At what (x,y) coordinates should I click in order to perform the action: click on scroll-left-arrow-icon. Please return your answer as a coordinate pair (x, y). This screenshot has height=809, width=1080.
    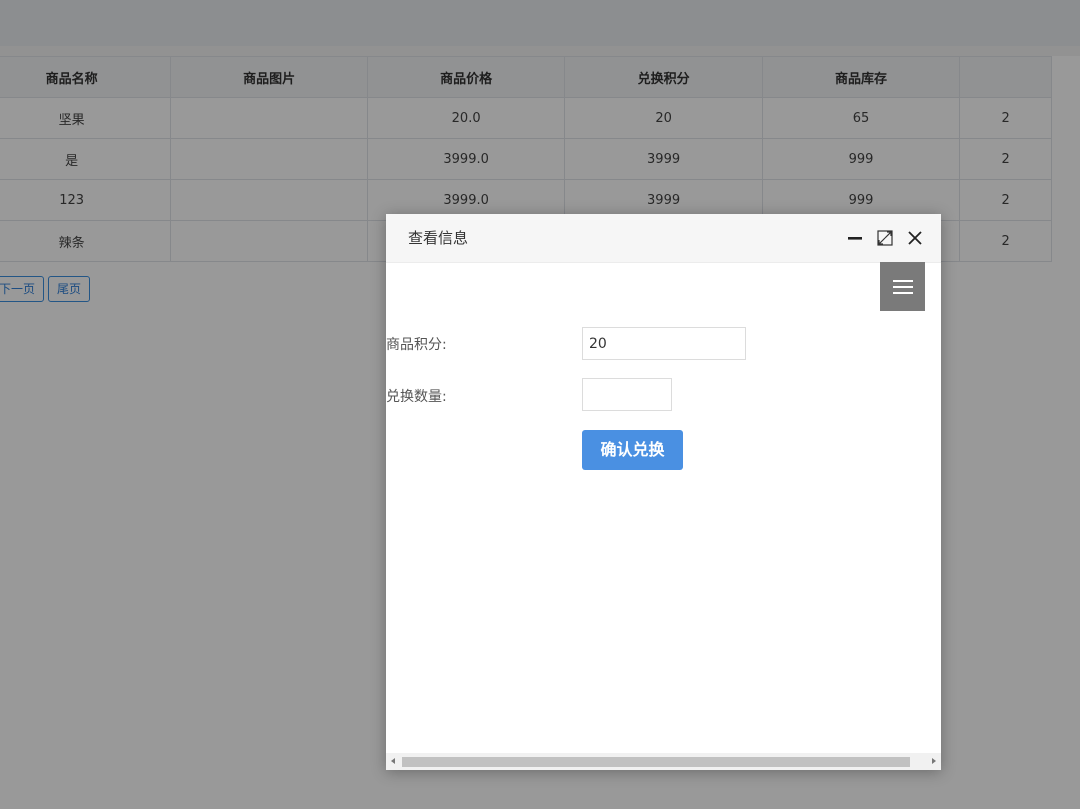
    Looking at the image, I should click on (393, 761).